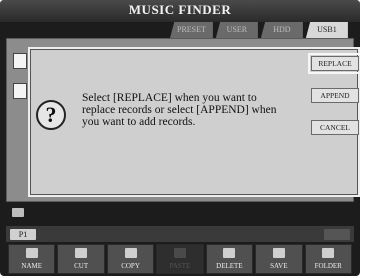  What do you see at coordinates (81, 253) in the screenshot?
I see `cut-icon` at bounding box center [81, 253].